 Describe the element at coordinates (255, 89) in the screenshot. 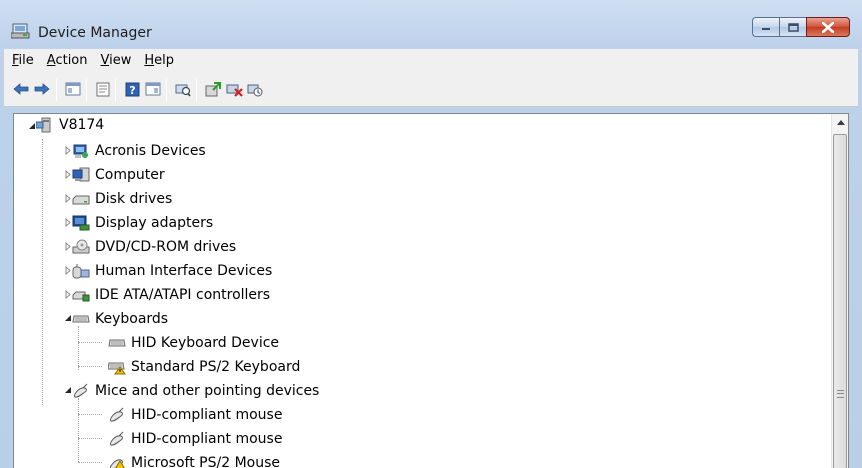

I see `disable-icon` at that location.